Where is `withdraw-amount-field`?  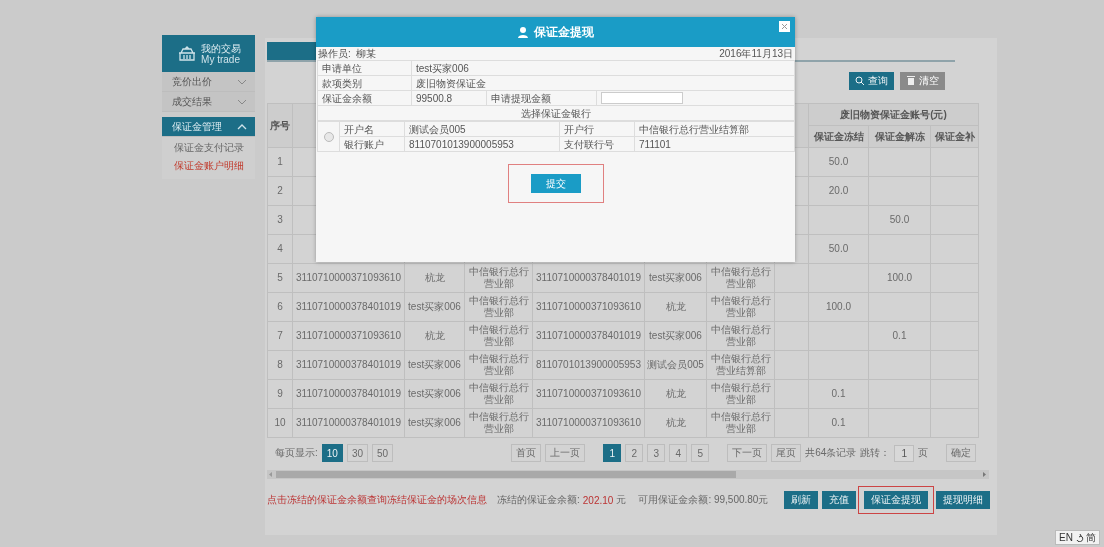
withdraw-amount-field is located at coordinates (642, 98).